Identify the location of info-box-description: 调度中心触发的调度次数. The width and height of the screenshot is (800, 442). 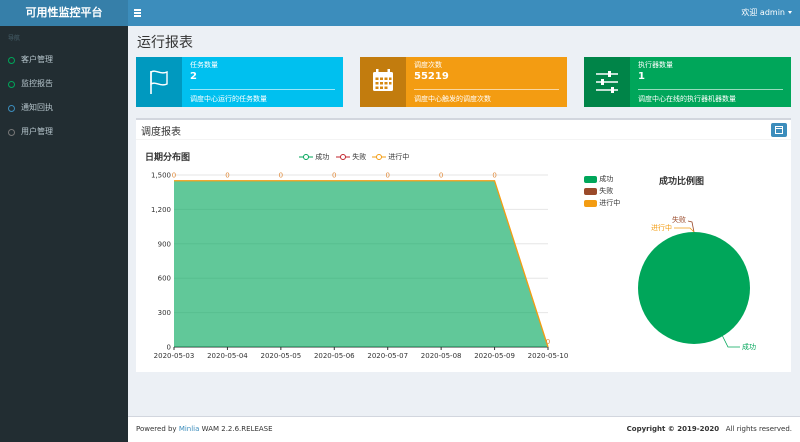
(452, 99).